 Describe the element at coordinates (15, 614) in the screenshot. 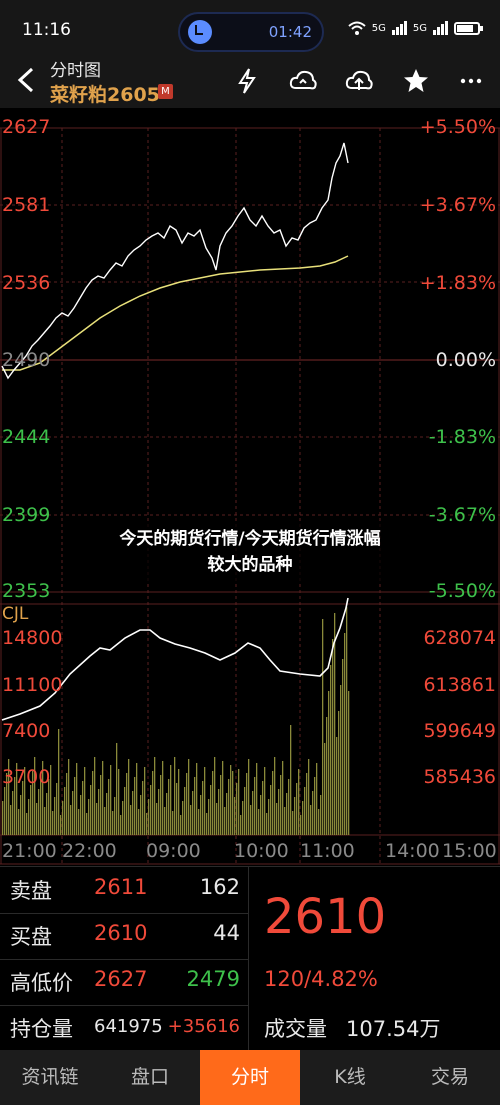

I see `volume-indicator-label: CJL` at that location.